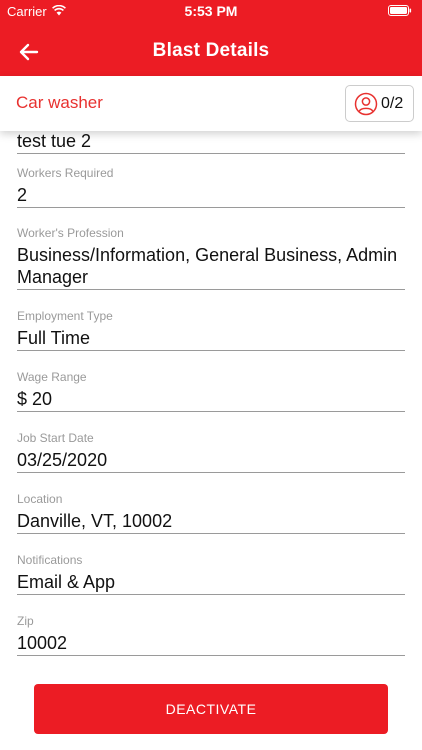 The image size is (422, 750). Describe the element at coordinates (366, 104) in the screenshot. I see `person-icon` at that location.